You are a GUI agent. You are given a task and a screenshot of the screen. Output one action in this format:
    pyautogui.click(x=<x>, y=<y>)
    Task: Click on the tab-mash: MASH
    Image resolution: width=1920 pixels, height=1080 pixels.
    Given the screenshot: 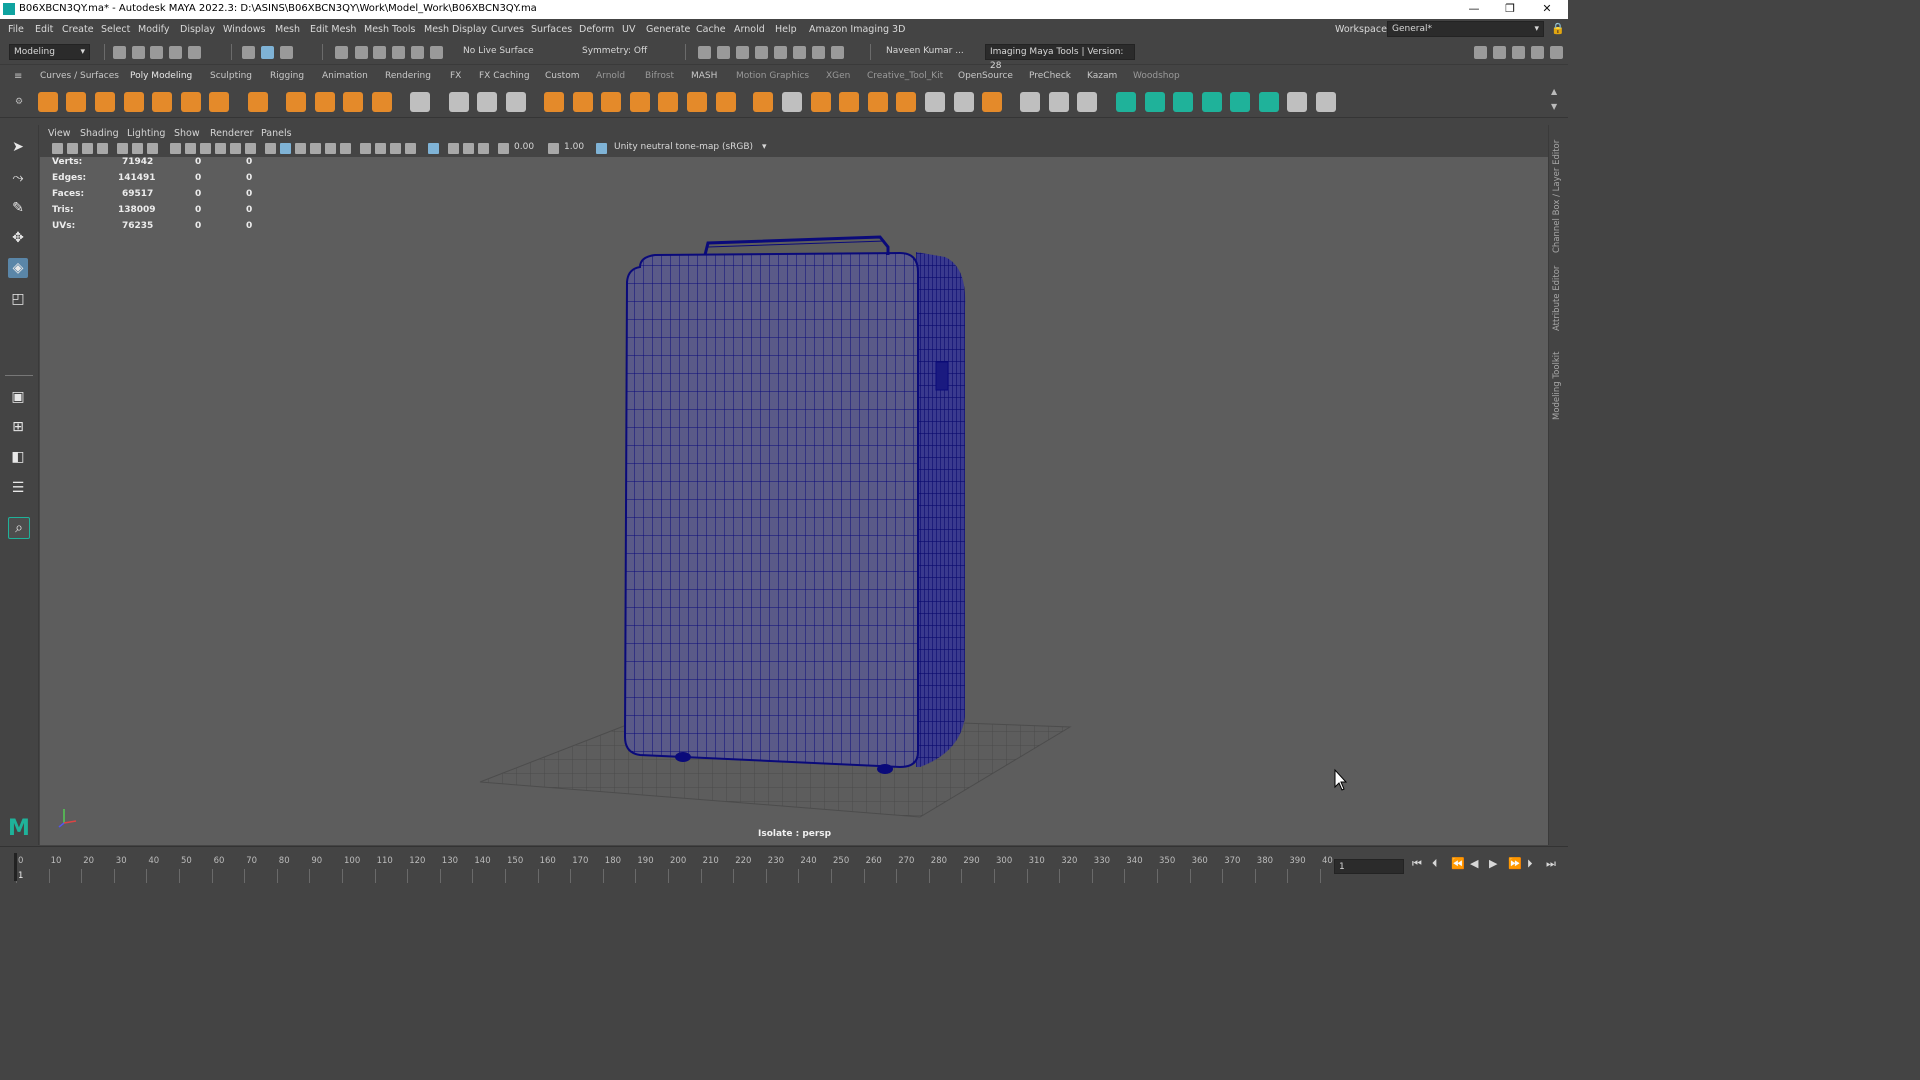 What is the action you would take?
    pyautogui.click(x=704, y=76)
    